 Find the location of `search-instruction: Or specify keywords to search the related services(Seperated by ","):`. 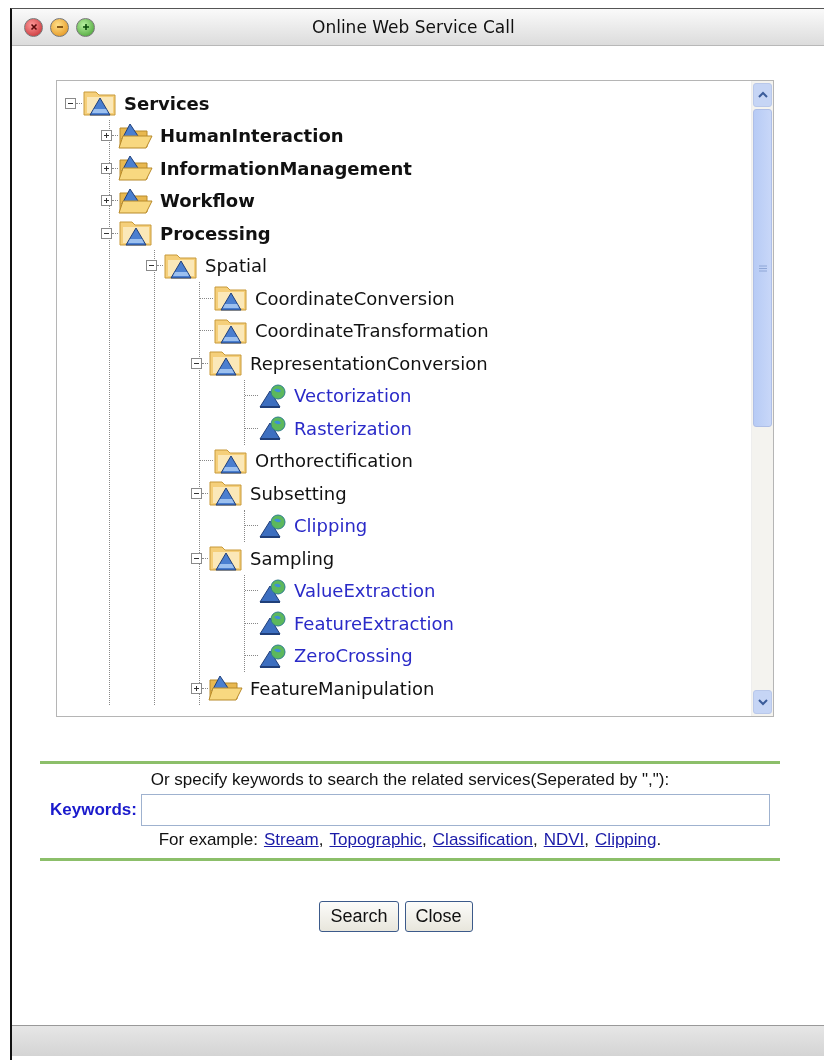

search-instruction: Or specify keywords to search the related services(Seperated by ","): is located at coordinates (410, 780).